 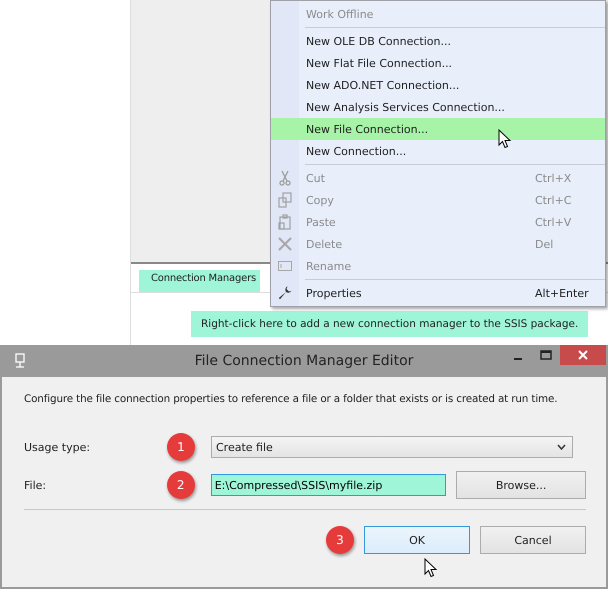 What do you see at coordinates (438, 293) in the screenshot?
I see `menu-item: Properties Alt+Enter` at bounding box center [438, 293].